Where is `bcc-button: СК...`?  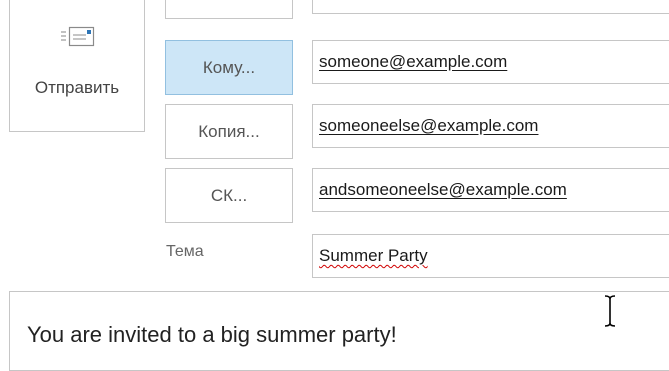
bcc-button: СК... is located at coordinates (229, 195).